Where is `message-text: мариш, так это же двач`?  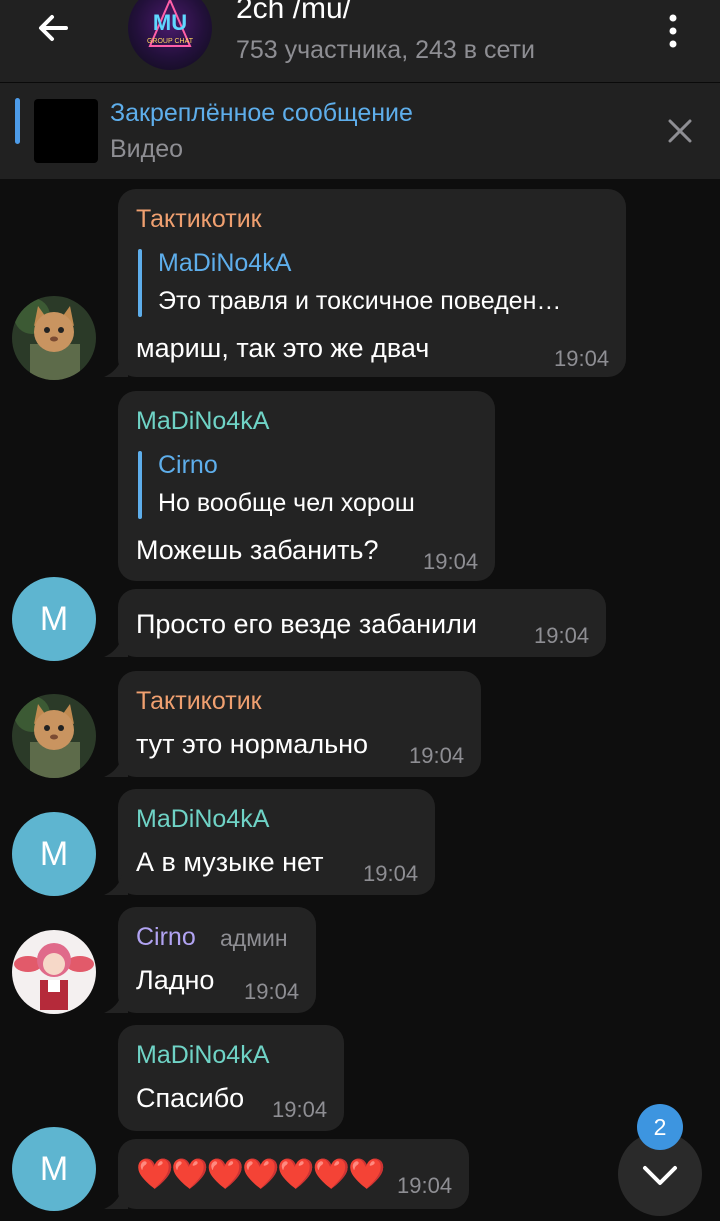
message-text: мариш, так это же двач is located at coordinates (283, 348).